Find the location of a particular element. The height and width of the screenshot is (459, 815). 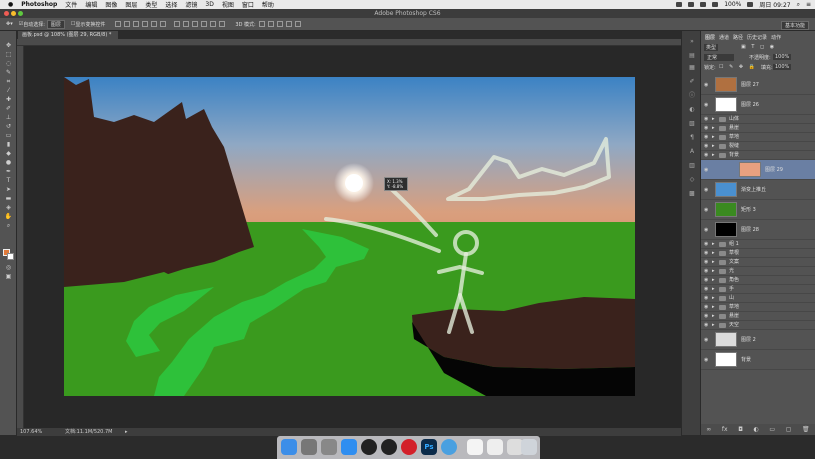

menu-window: 窗口 is located at coordinates (248, 4).